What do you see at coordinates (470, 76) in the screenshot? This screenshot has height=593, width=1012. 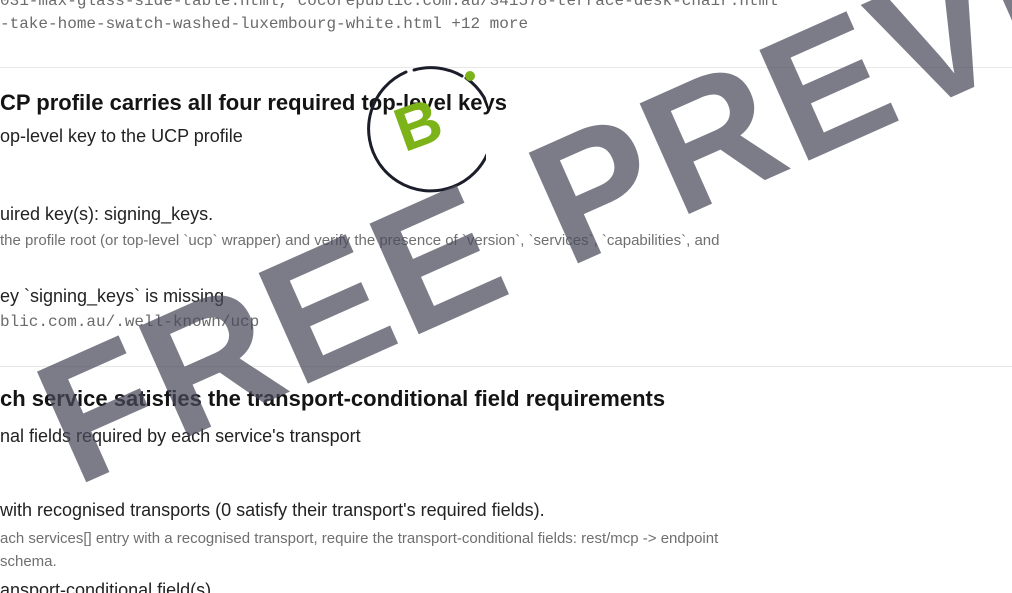 I see `badge-accent-dot` at bounding box center [470, 76].